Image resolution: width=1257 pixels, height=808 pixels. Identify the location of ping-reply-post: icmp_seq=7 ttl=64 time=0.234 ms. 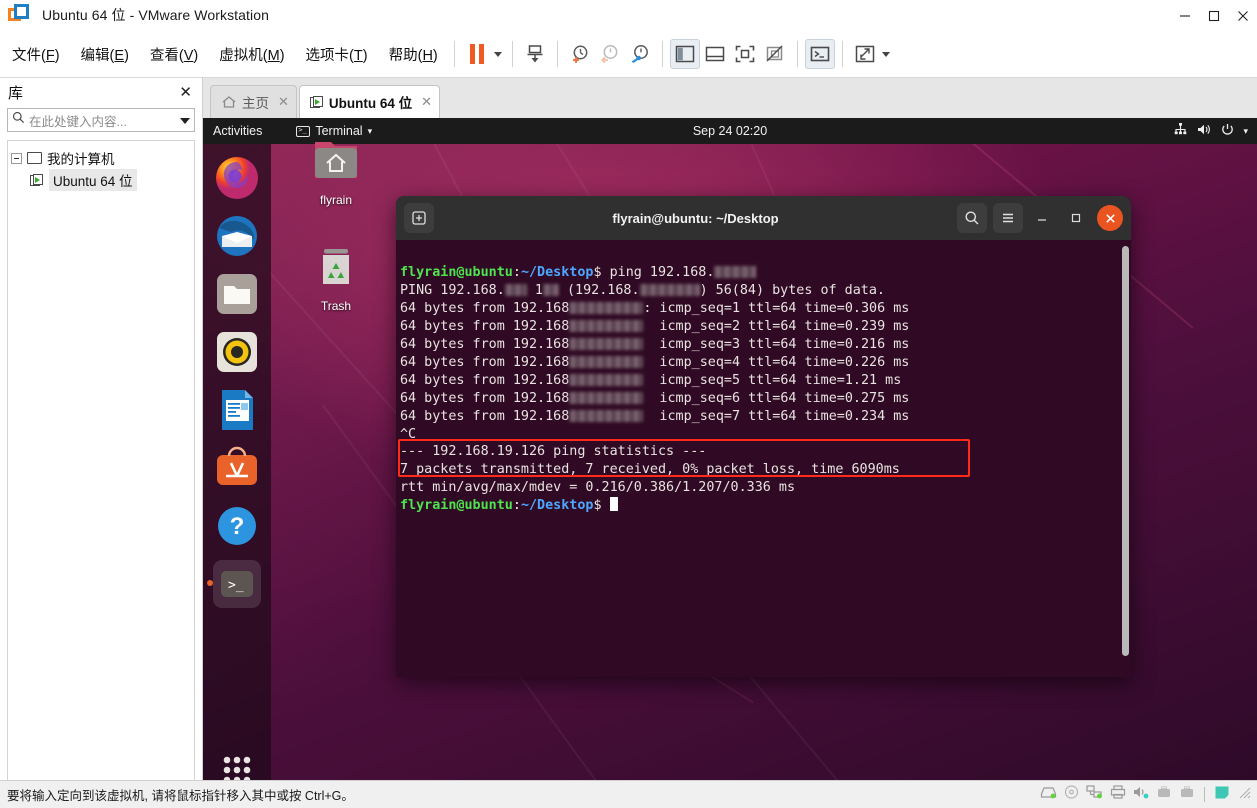
(776, 416).